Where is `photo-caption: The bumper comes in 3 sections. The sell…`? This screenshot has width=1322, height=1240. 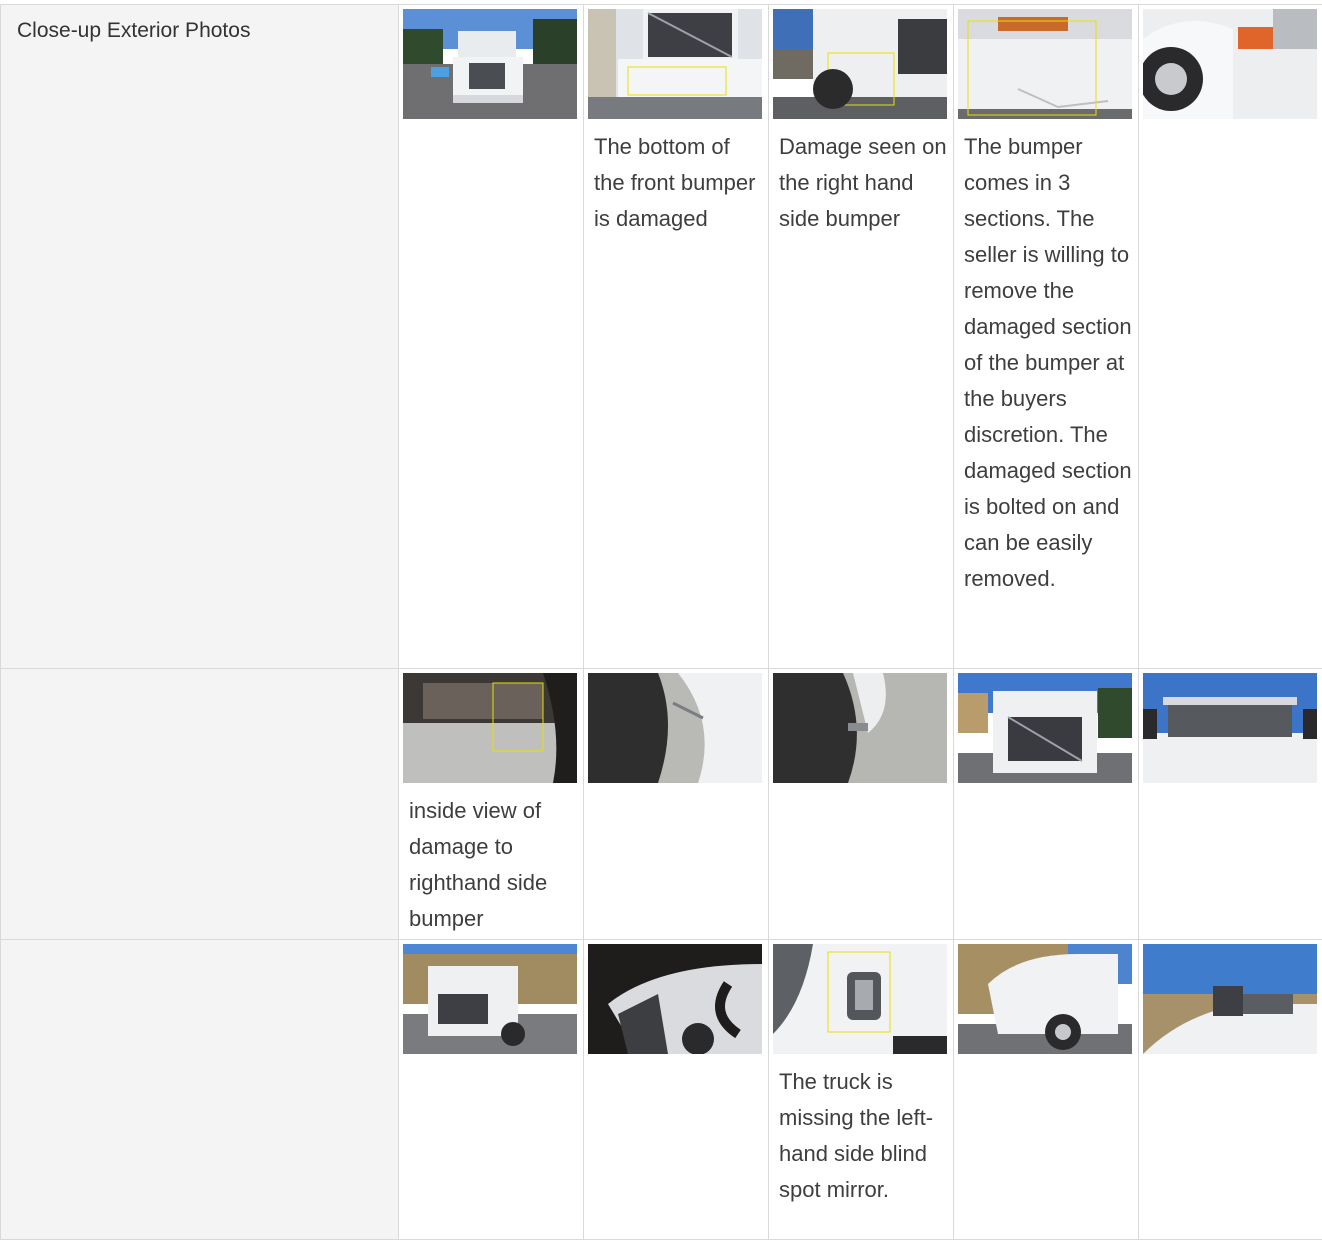
photo-caption: The bumper comes in 3 sections. The sell… is located at coordinates (1046, 358).